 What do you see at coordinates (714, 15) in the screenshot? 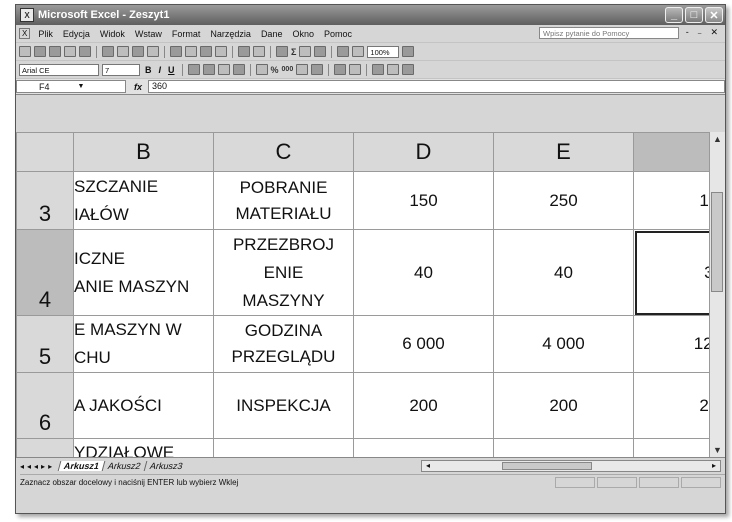
I see `close-button: ✕` at bounding box center [714, 15].